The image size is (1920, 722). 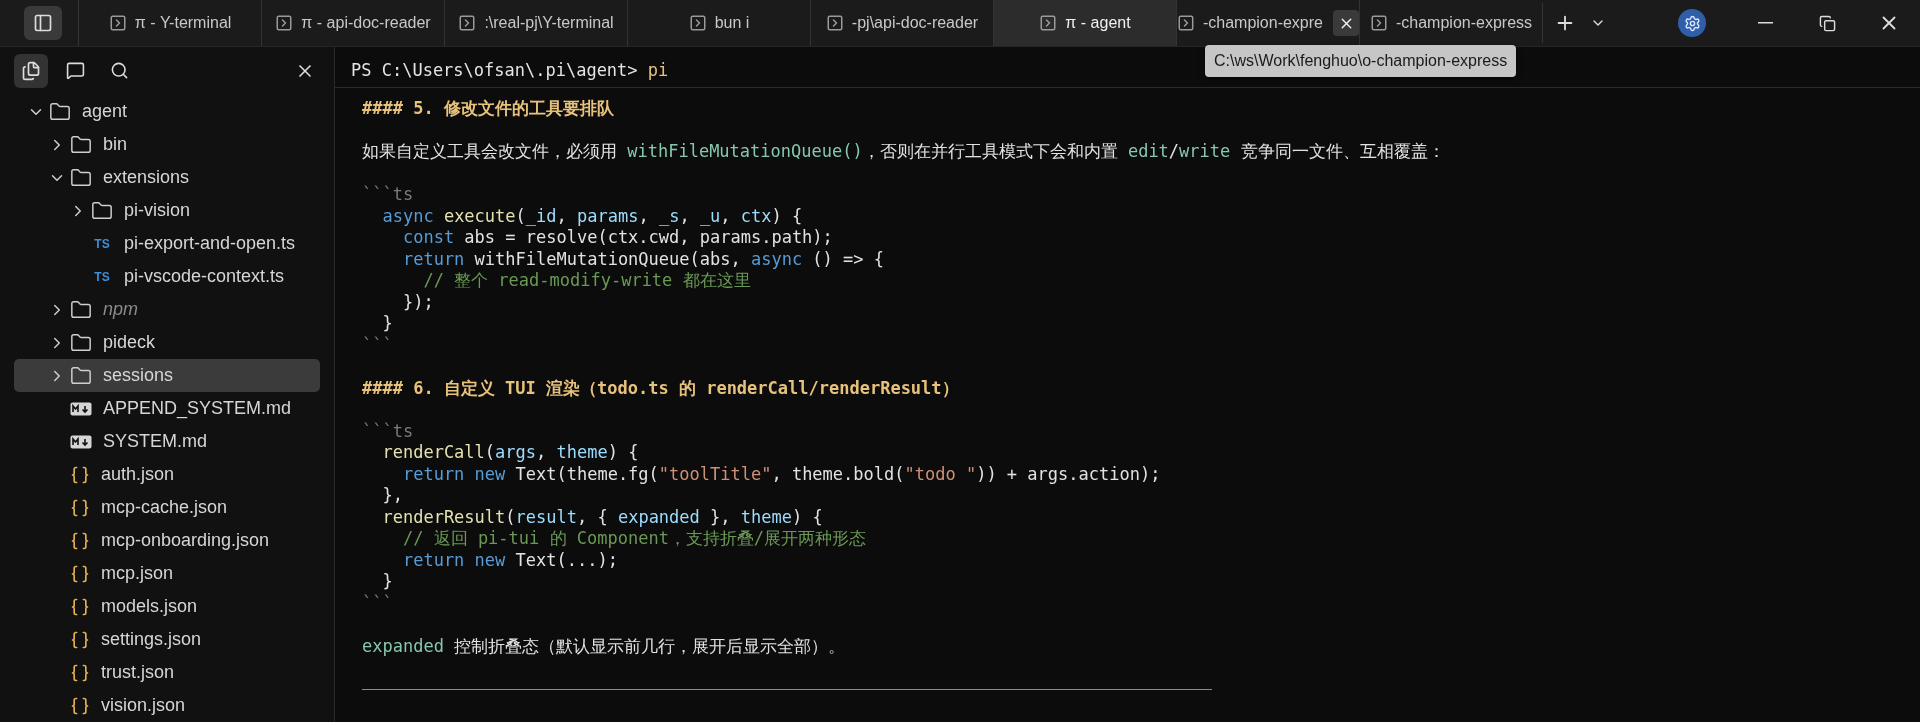 I want to click on tree-item: extensions, so click(x=167, y=177).